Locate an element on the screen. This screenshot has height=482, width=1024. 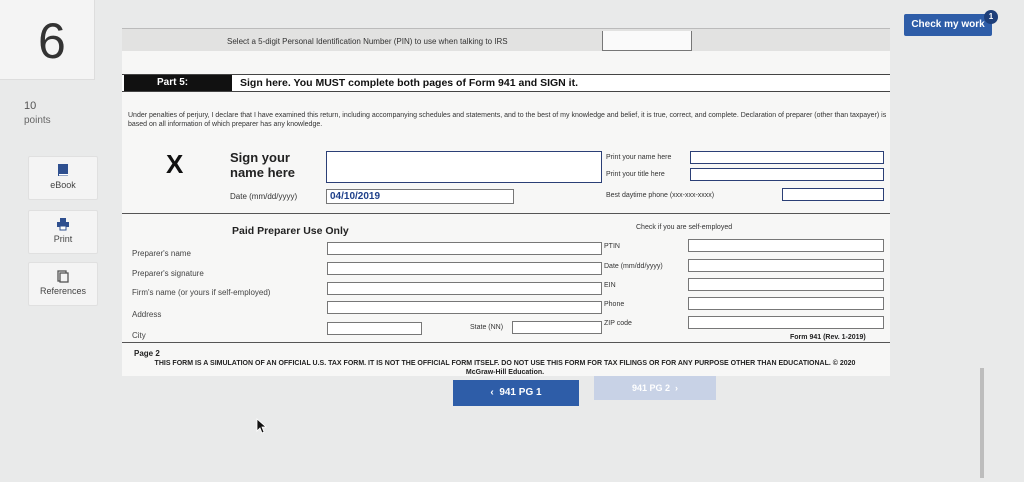
city-label: City is located at coordinates (139, 335).